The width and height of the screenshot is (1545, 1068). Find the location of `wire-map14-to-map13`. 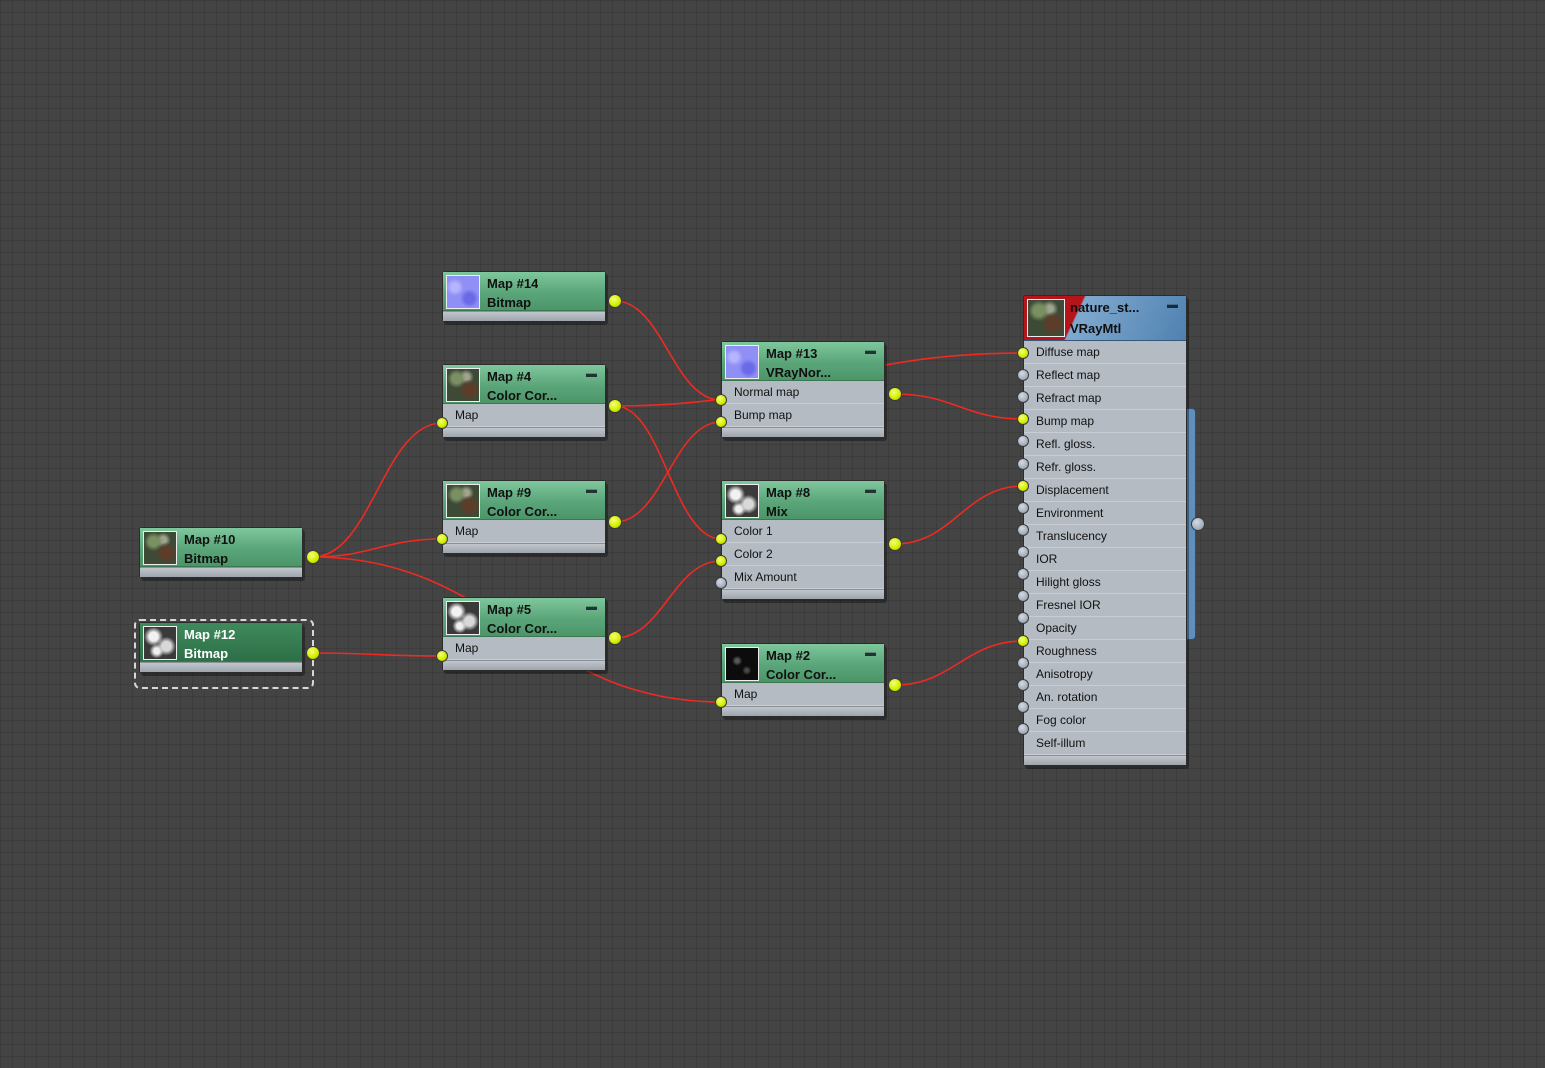

wire-map14-to-map13 is located at coordinates (668, 350).